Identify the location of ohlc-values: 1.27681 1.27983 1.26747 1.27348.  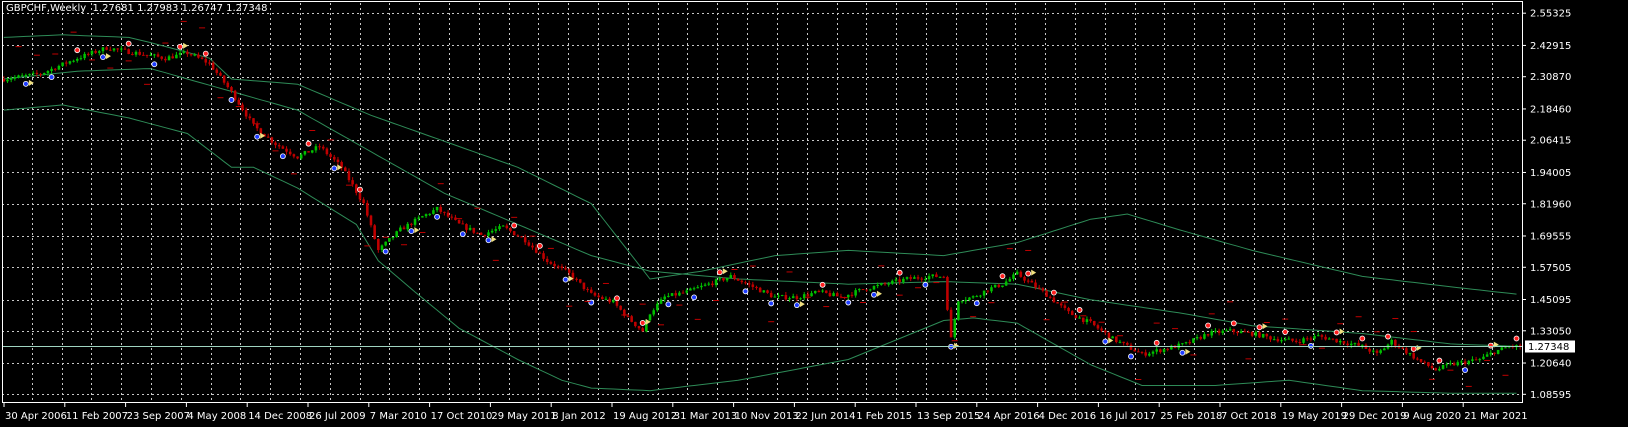
(180, 8).